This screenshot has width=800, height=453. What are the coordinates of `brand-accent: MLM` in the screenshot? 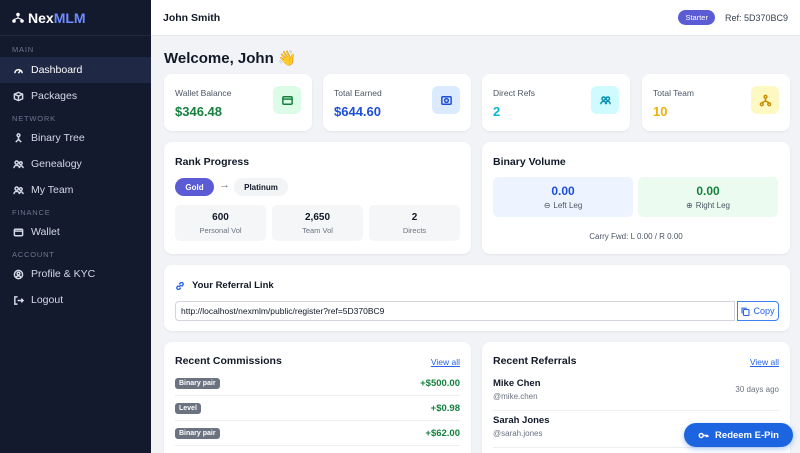 It's located at (69, 17).